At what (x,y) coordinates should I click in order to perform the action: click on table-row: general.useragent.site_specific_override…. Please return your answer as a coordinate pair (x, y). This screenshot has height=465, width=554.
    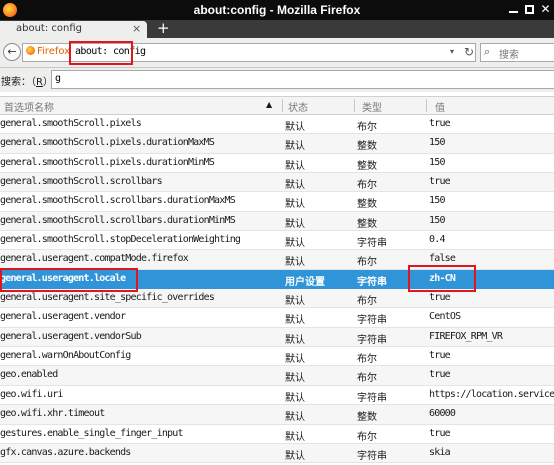
    Looking at the image, I should click on (277, 299).